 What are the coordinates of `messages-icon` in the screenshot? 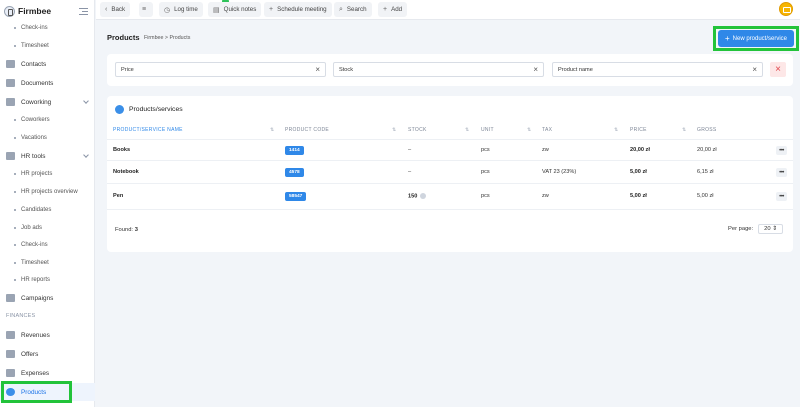 It's located at (786, 9).